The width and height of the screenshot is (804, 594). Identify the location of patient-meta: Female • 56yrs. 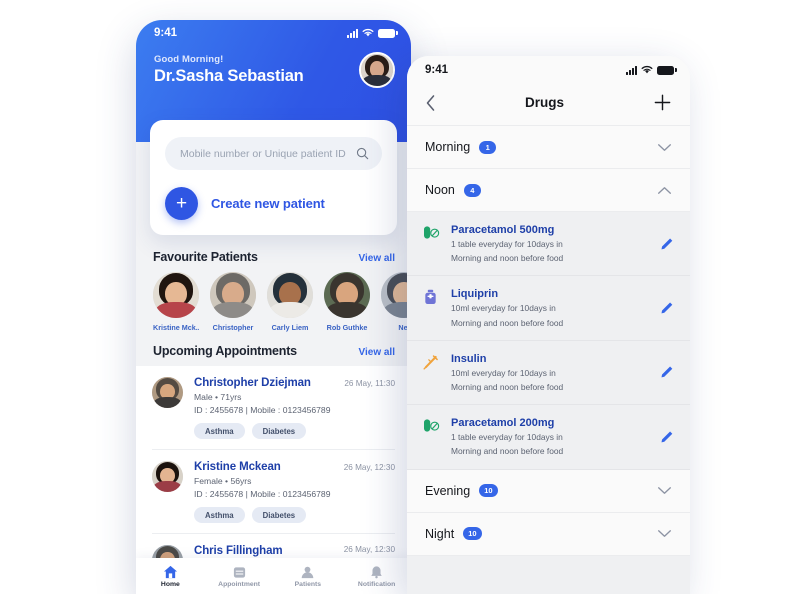
(223, 481).